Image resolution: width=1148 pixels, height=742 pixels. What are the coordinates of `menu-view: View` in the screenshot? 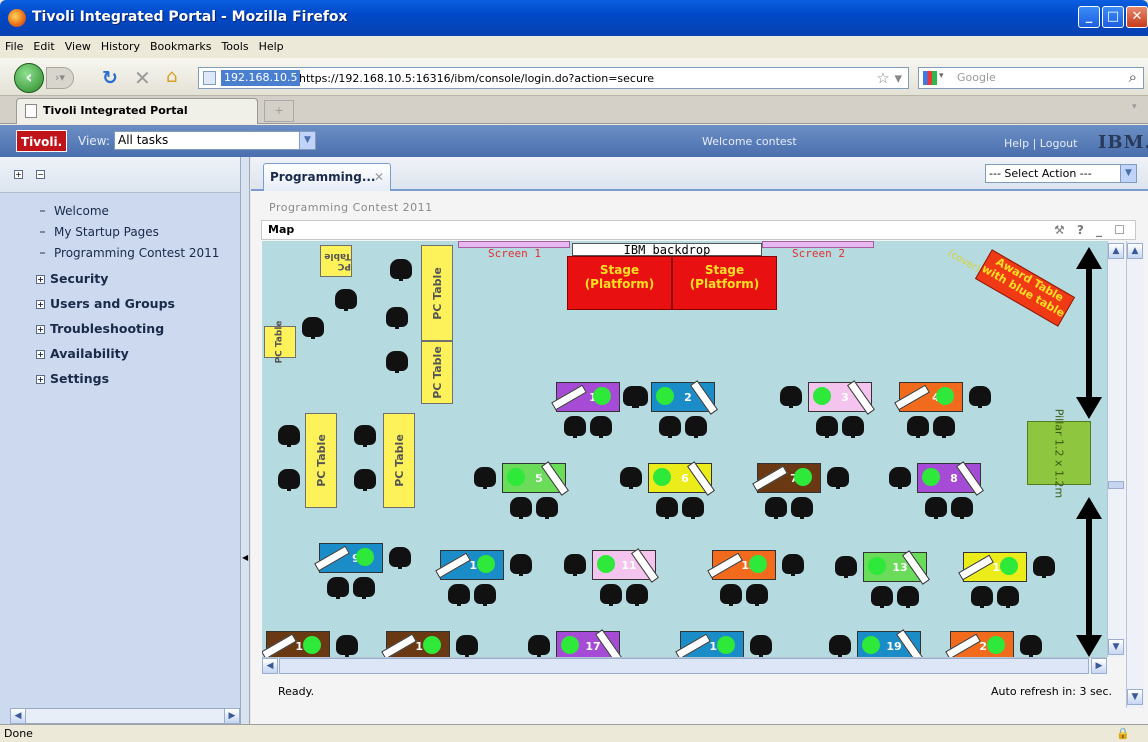 It's located at (78, 47).